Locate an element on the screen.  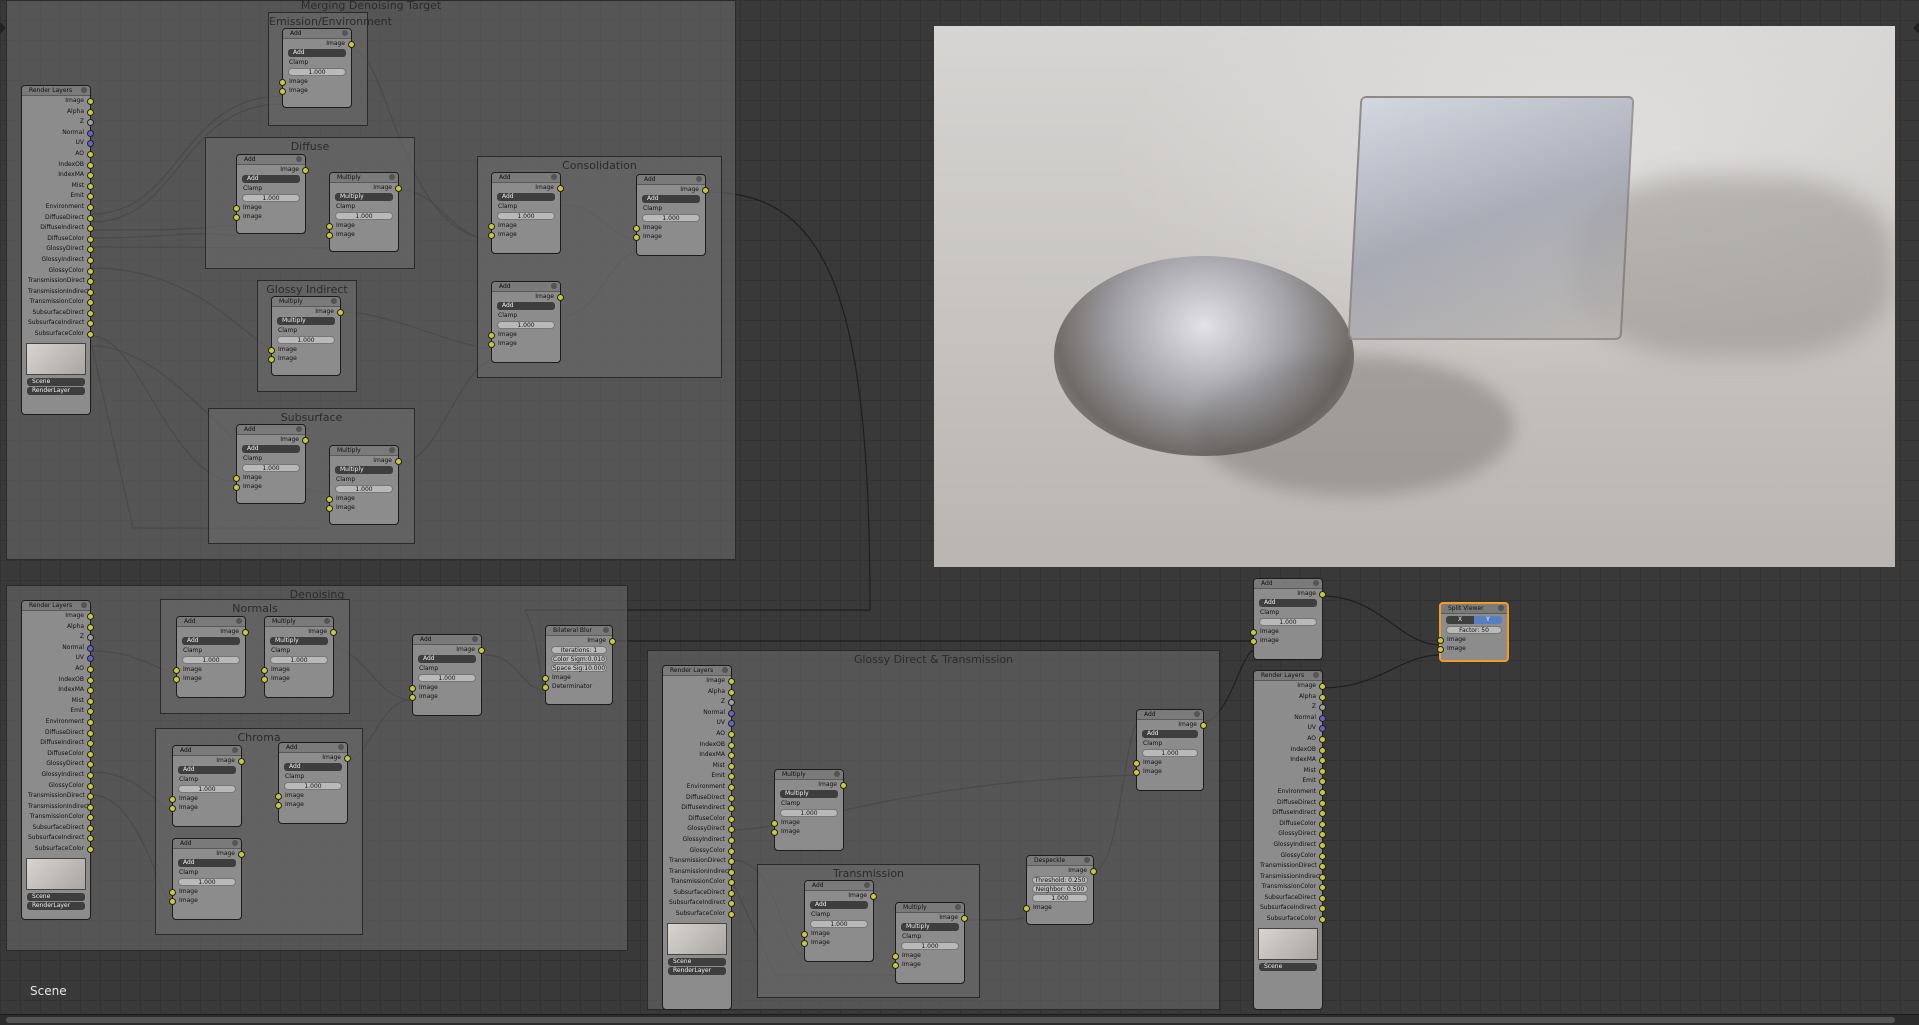
iterations-field: Iterations: 1 is located at coordinates (579, 650).